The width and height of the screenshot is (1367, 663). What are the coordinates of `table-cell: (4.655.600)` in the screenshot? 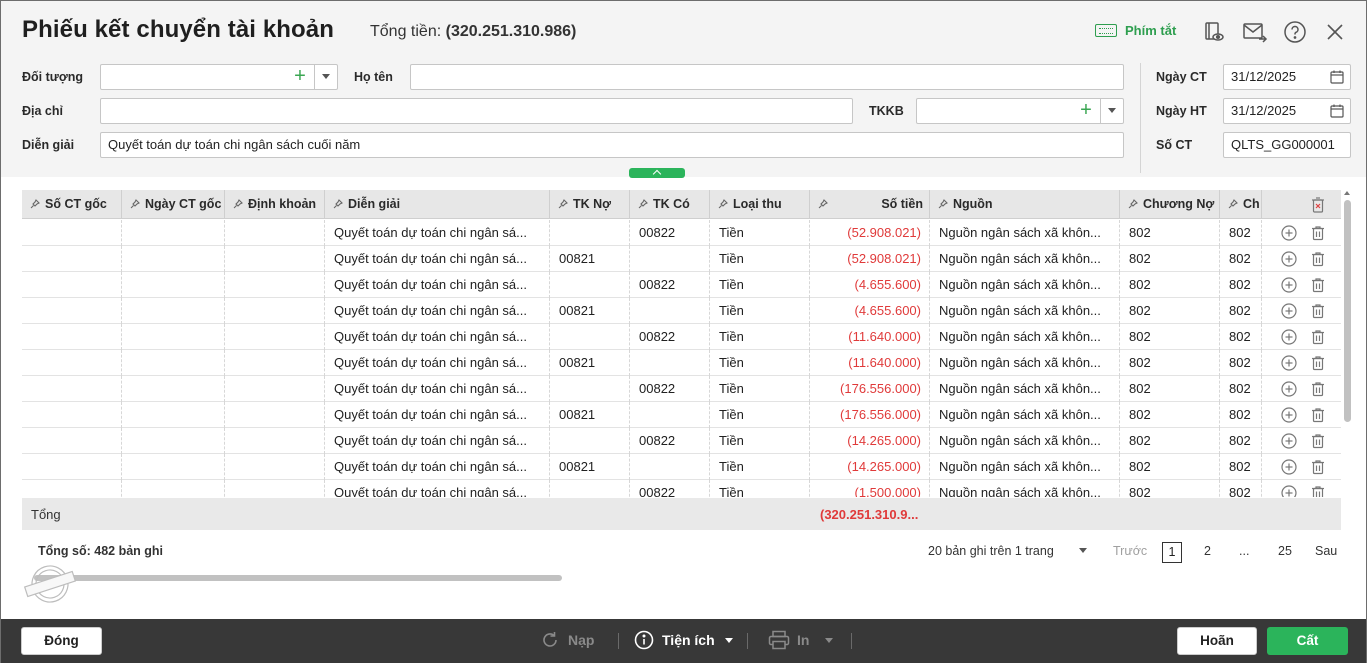 It's located at (870, 285).